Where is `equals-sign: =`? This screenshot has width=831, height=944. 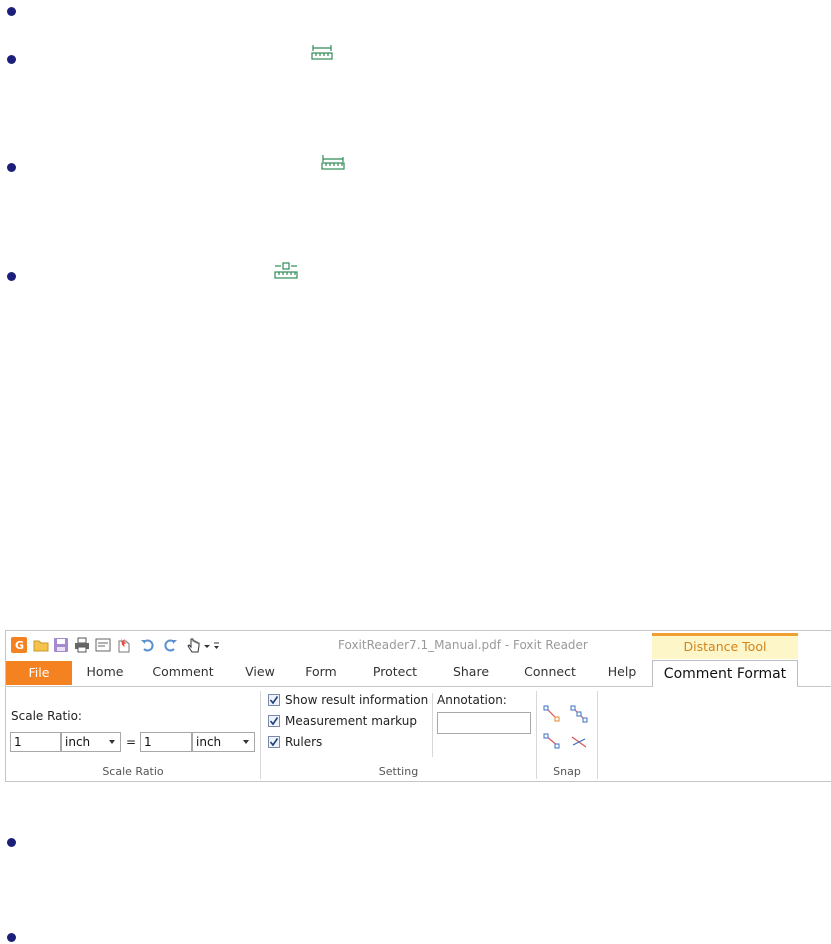 equals-sign: = is located at coordinates (131, 742).